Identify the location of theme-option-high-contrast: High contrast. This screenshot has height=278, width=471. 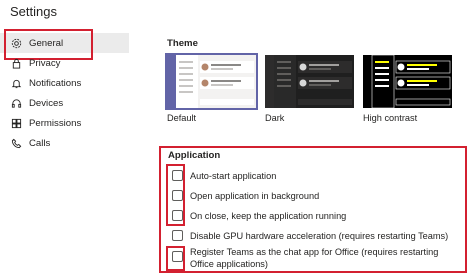
(407, 89).